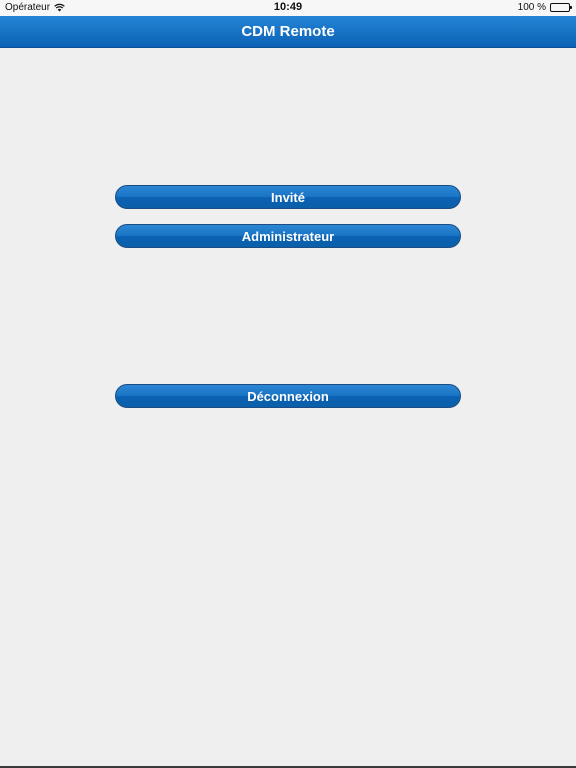  What do you see at coordinates (531, 7) in the screenshot?
I see `battery-percent: 100 %` at bounding box center [531, 7].